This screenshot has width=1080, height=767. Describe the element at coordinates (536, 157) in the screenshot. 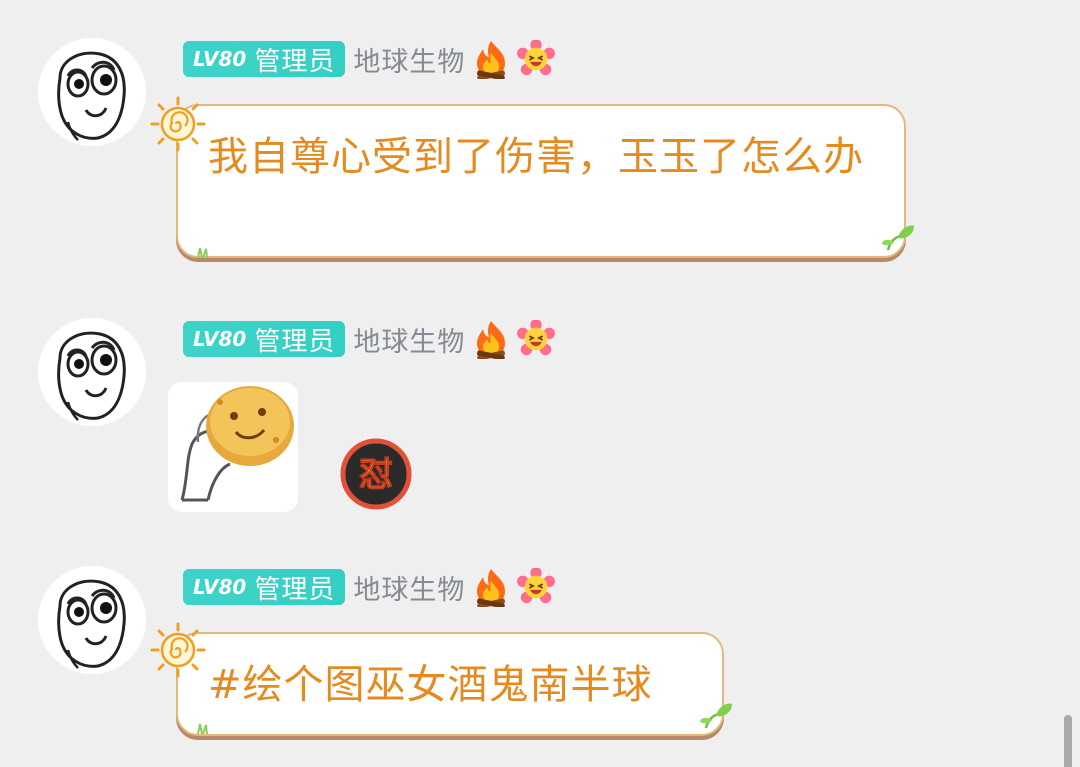

I see `message-text: 我自尊心受到了伤害，玉玉了怎么办` at that location.